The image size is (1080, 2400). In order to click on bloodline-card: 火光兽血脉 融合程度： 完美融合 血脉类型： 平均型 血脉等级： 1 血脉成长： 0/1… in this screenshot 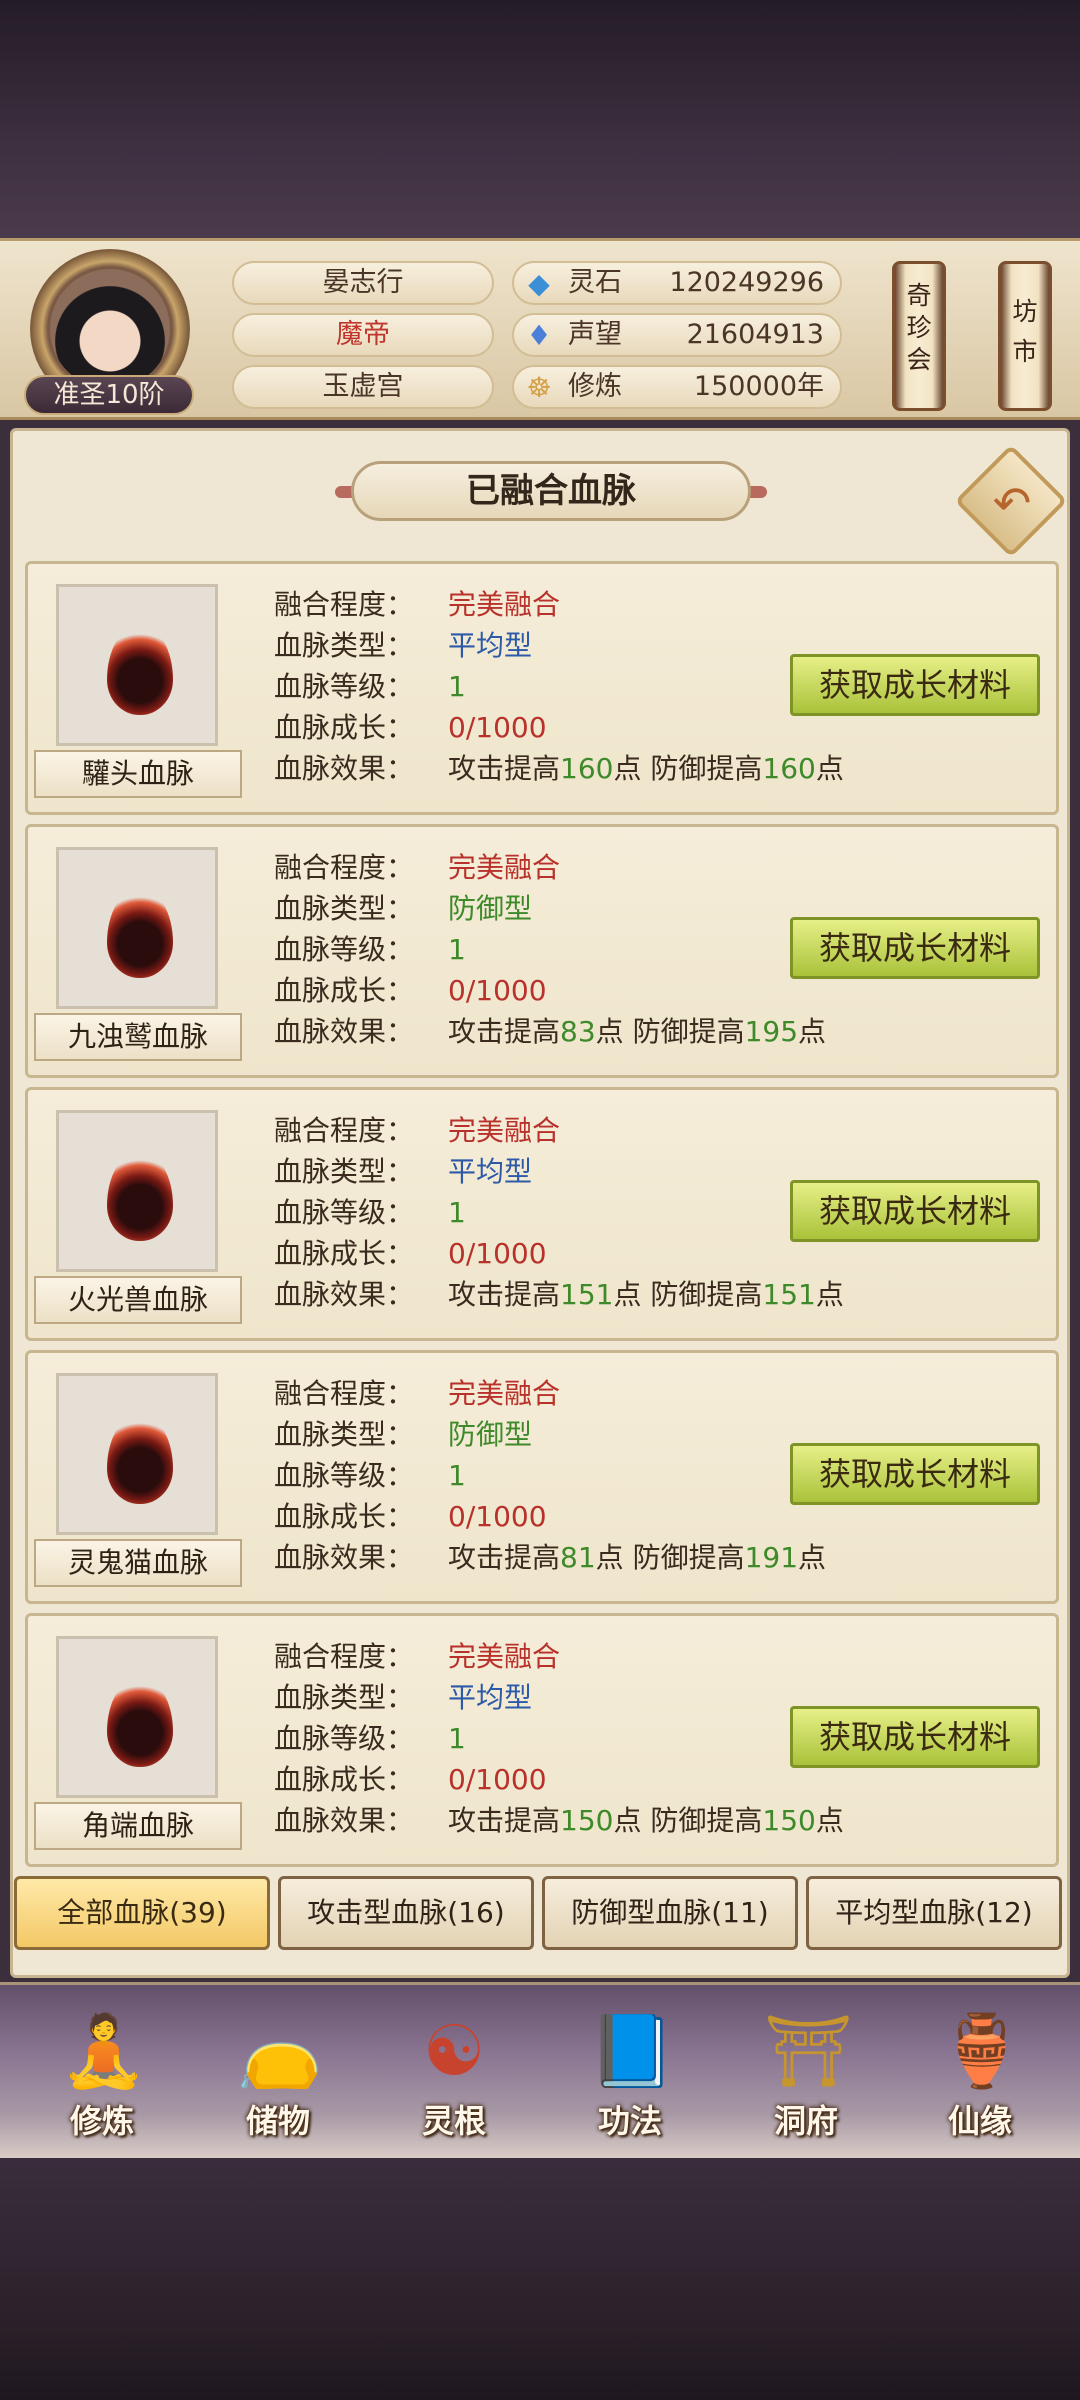, I will do `click(542, 1214)`.